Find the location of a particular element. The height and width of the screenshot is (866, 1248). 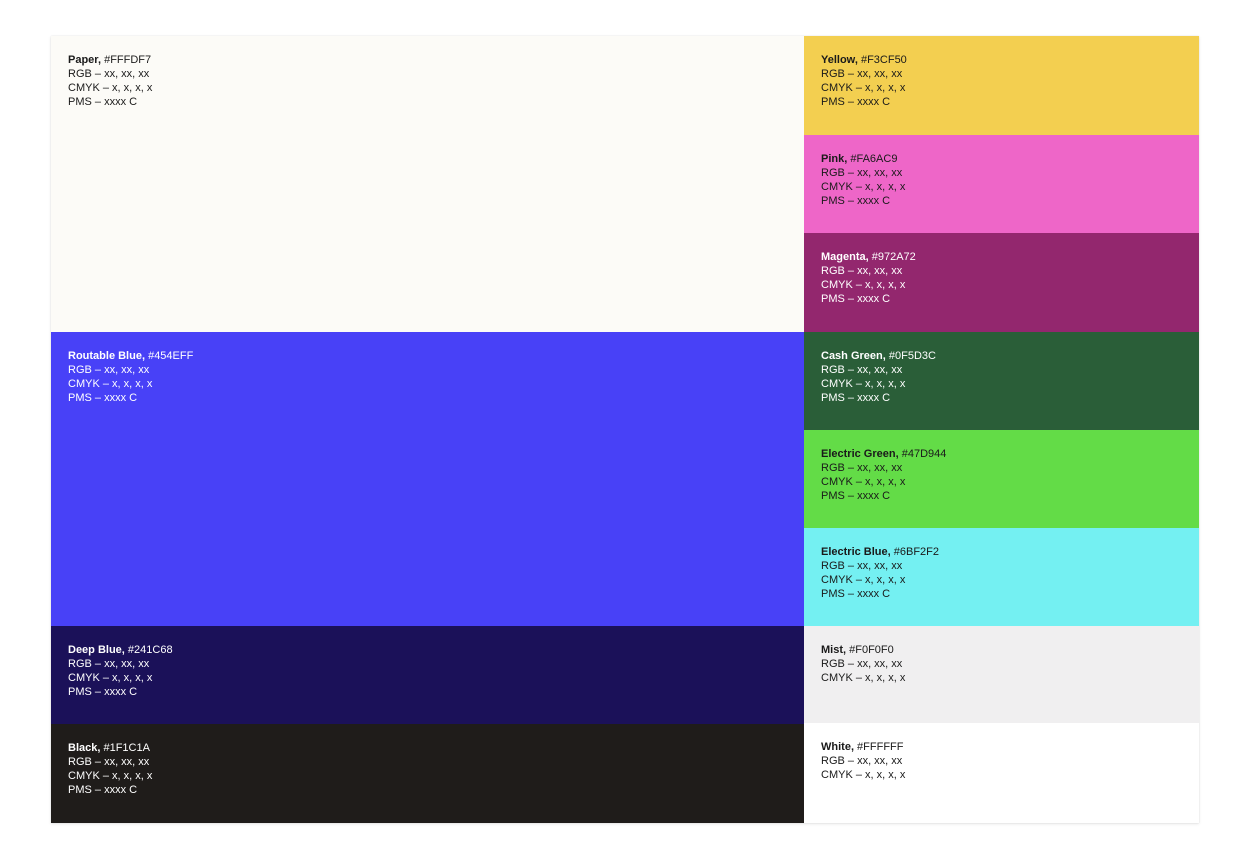

swatch-hex: #1F1C1A is located at coordinates (125, 748).